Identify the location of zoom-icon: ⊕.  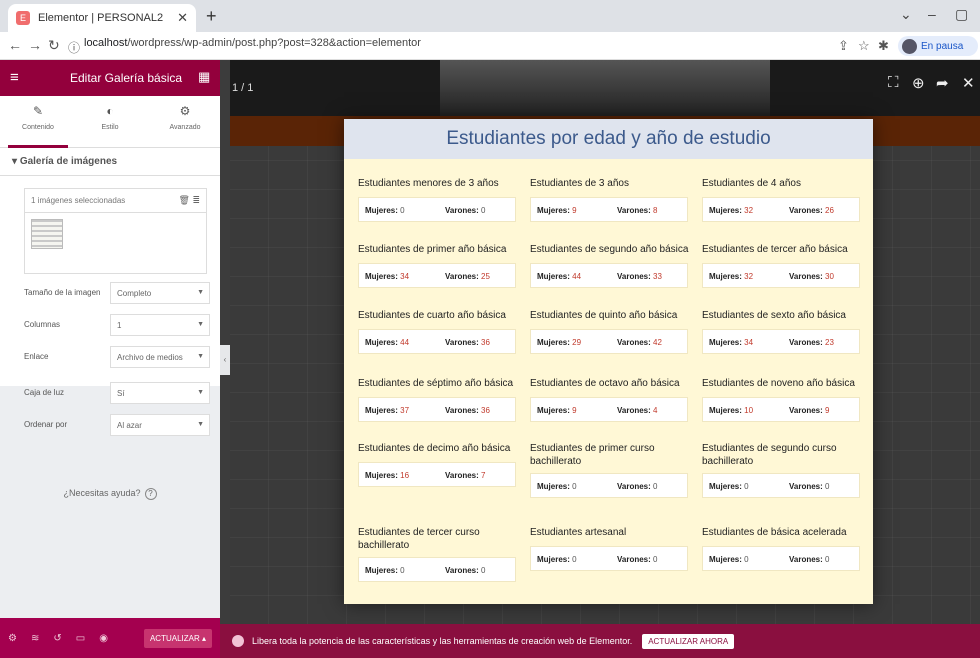
(918, 83).